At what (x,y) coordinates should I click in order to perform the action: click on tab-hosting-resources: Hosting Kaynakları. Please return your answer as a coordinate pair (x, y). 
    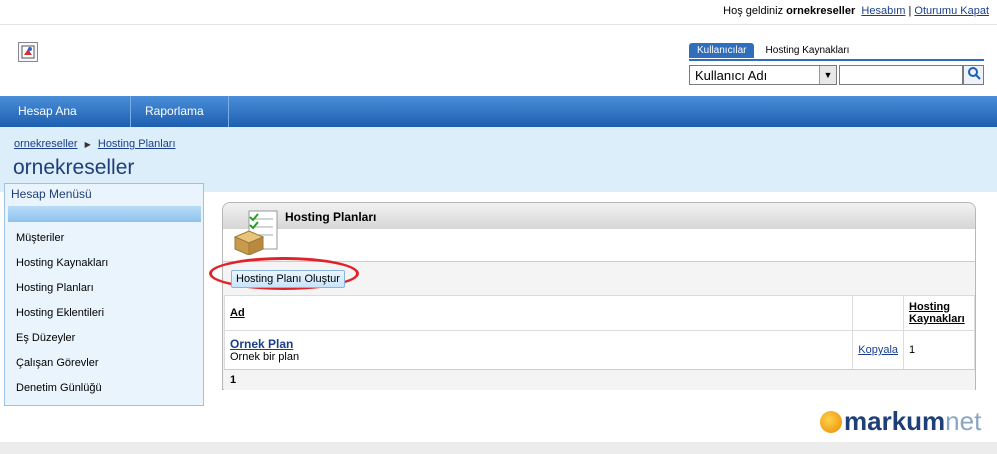
    Looking at the image, I should click on (808, 50).